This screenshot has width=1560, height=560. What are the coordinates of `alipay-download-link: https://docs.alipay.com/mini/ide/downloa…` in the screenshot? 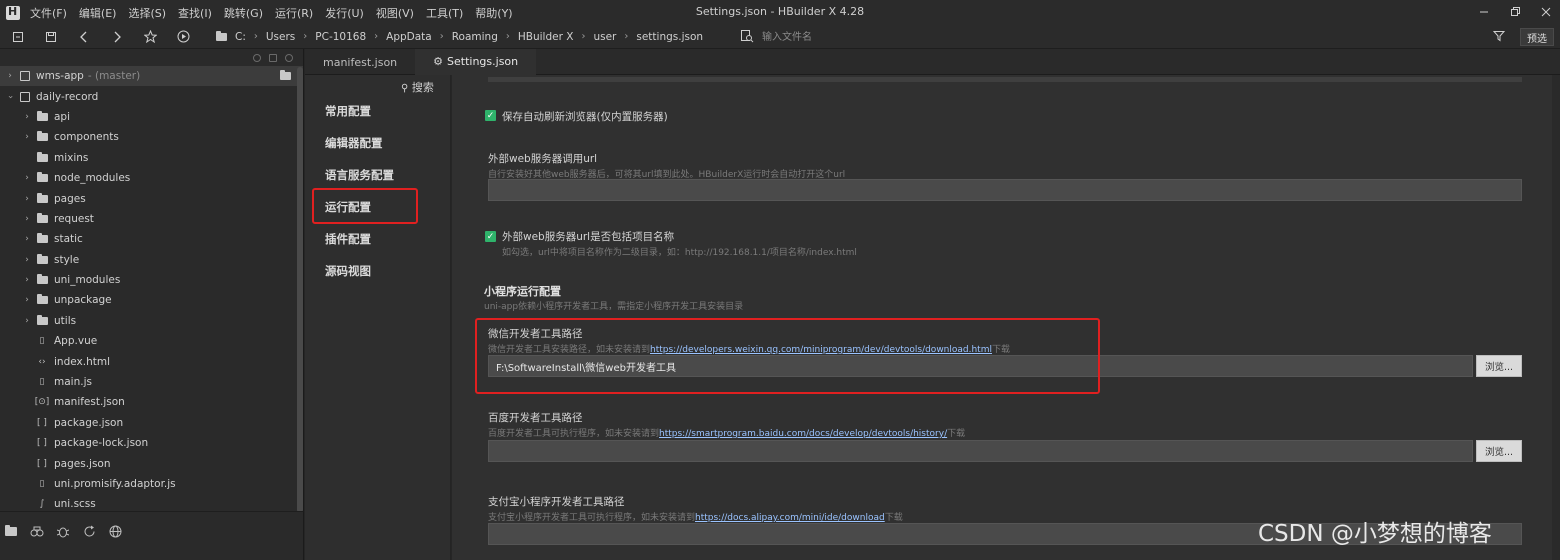 It's located at (790, 518).